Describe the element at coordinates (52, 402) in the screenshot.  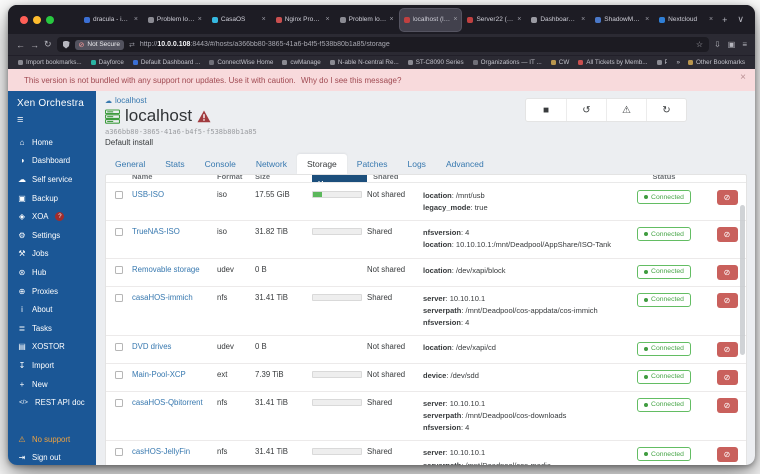
I see `sidebar-item-rest-api-doc: </> REST API doc` at that location.